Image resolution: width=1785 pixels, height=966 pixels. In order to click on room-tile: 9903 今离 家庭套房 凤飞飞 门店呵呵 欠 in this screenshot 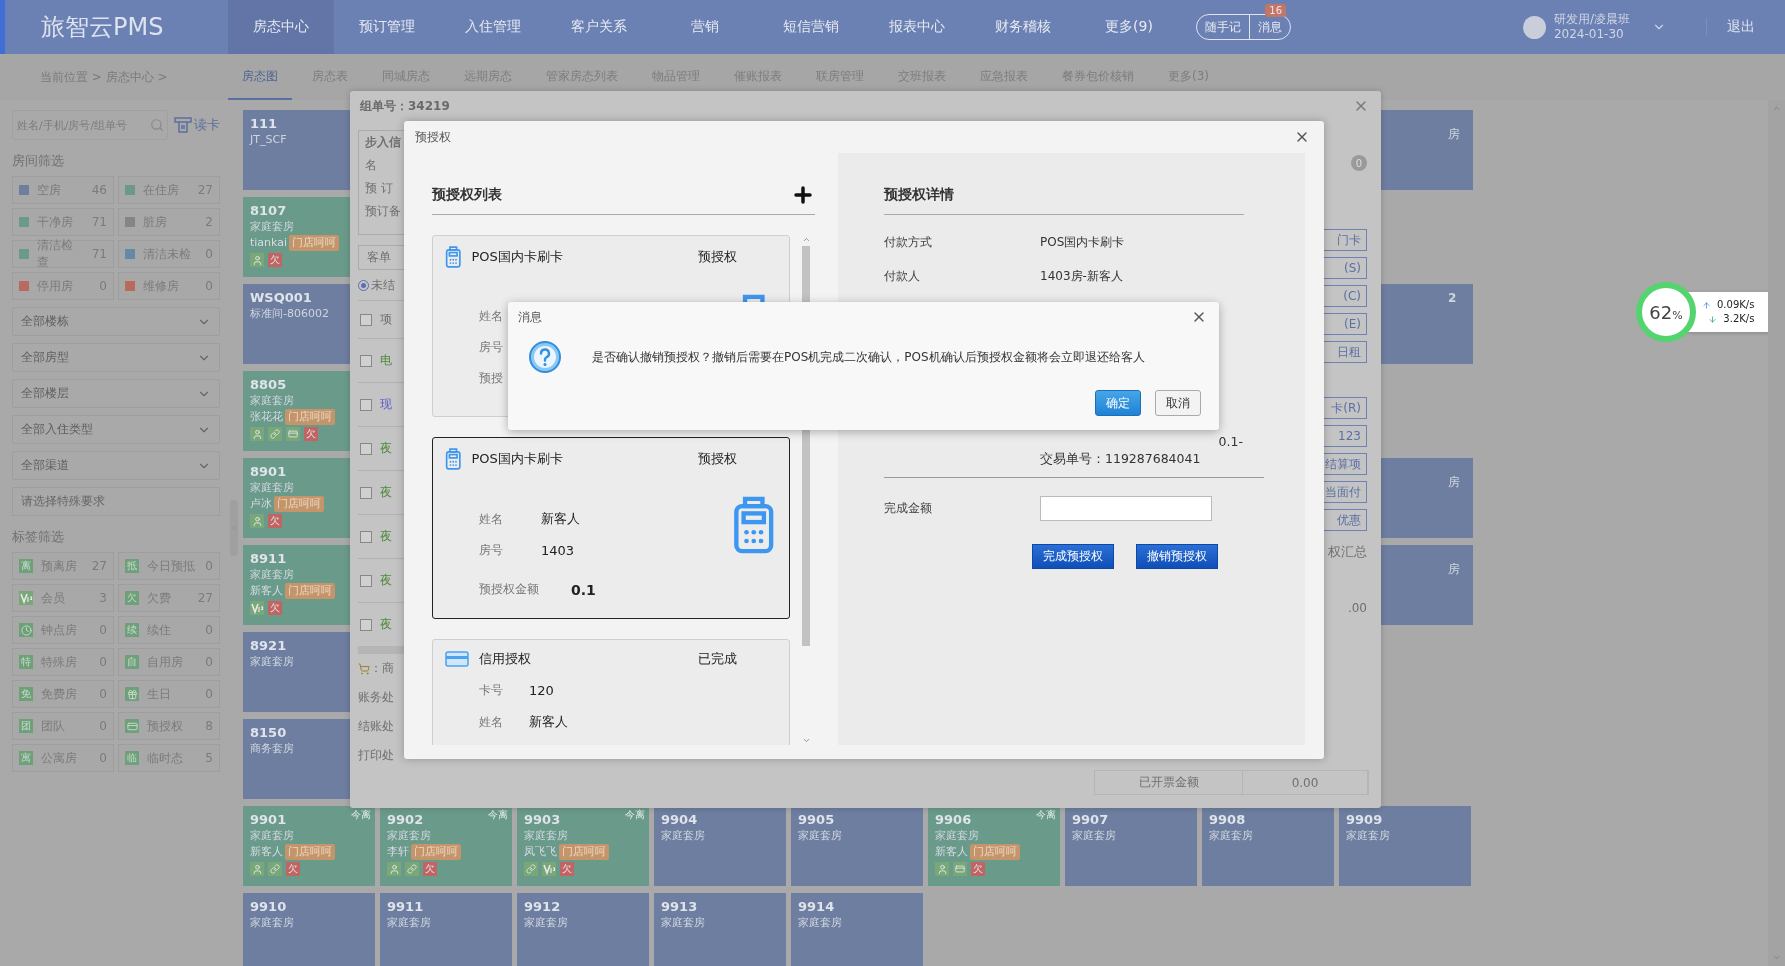, I will do `click(583, 846)`.